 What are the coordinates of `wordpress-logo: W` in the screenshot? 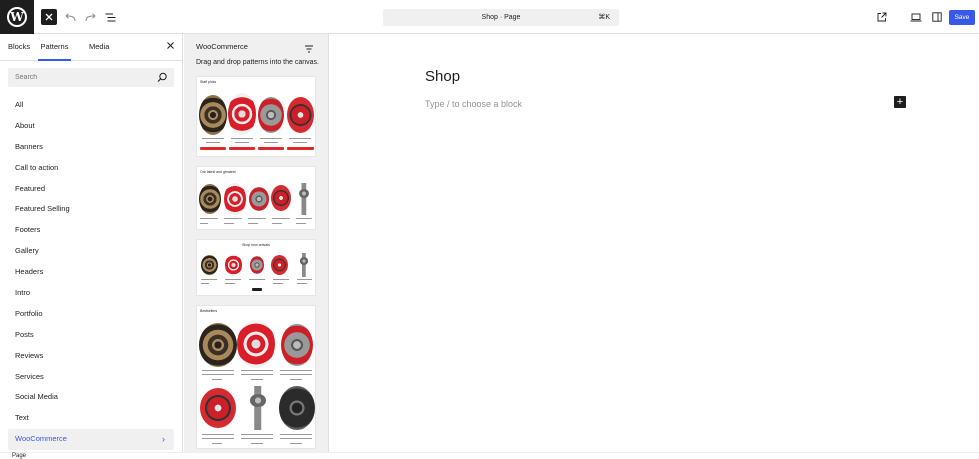 It's located at (17, 17).